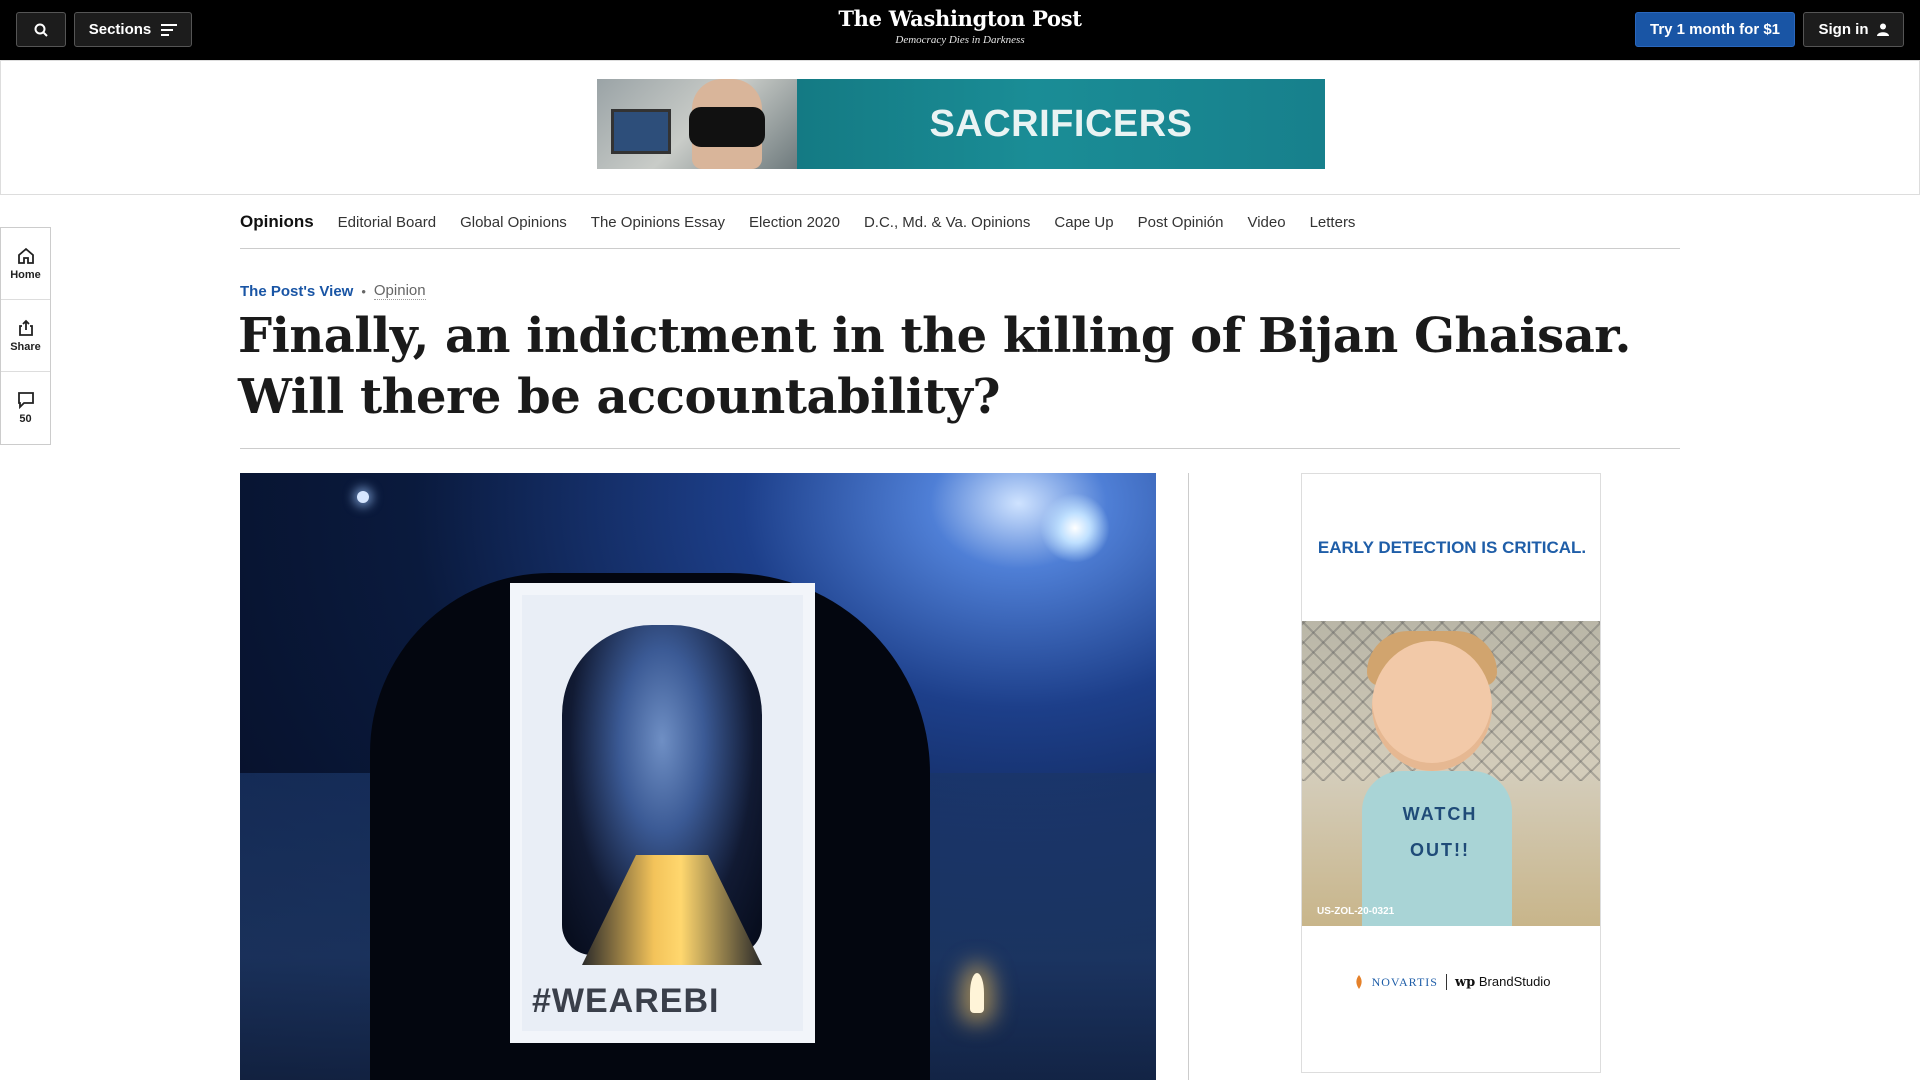  Describe the element at coordinates (1843, 29) in the screenshot. I see `sign-in-label: Sign in` at that location.